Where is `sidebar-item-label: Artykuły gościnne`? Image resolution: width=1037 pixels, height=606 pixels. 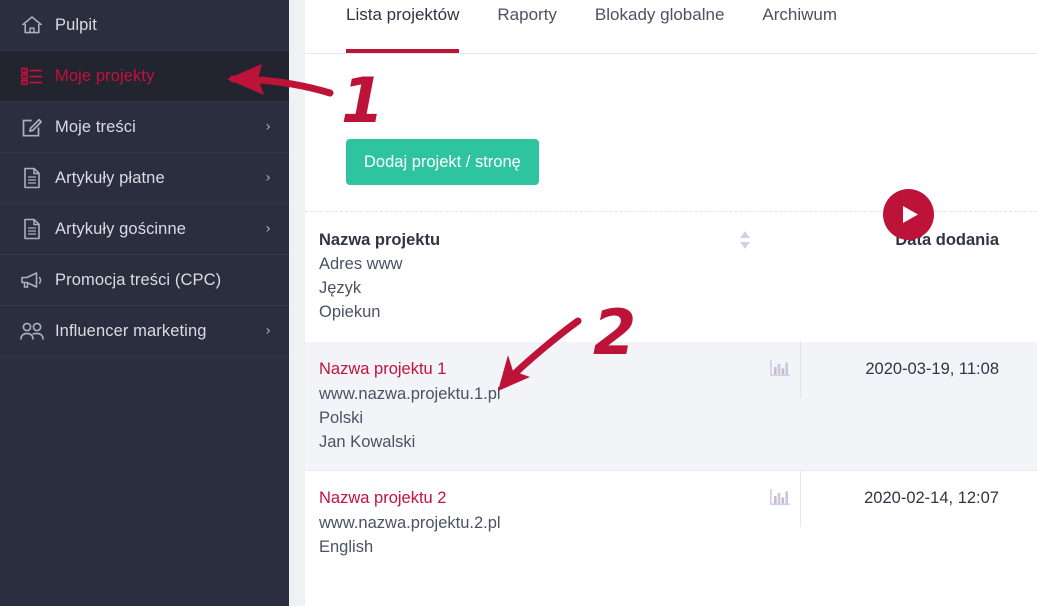
sidebar-item-label: Artykuły gościnne is located at coordinates (121, 228).